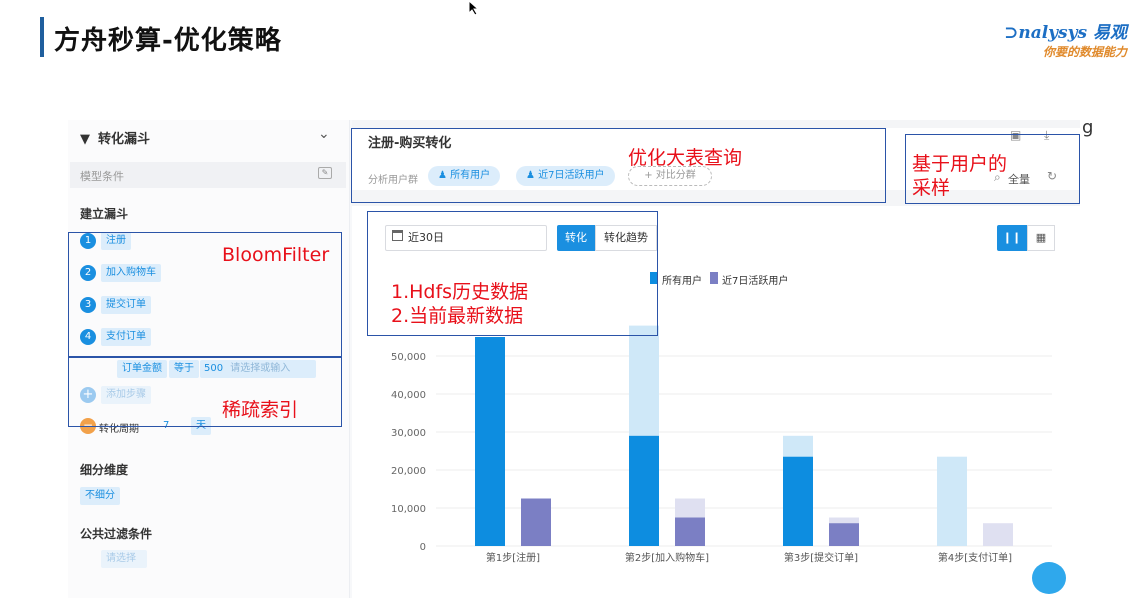 The height and width of the screenshot is (608, 1145). Describe the element at coordinates (116, 534) in the screenshot. I see `public-filter-label: 公共过滤条件` at that location.